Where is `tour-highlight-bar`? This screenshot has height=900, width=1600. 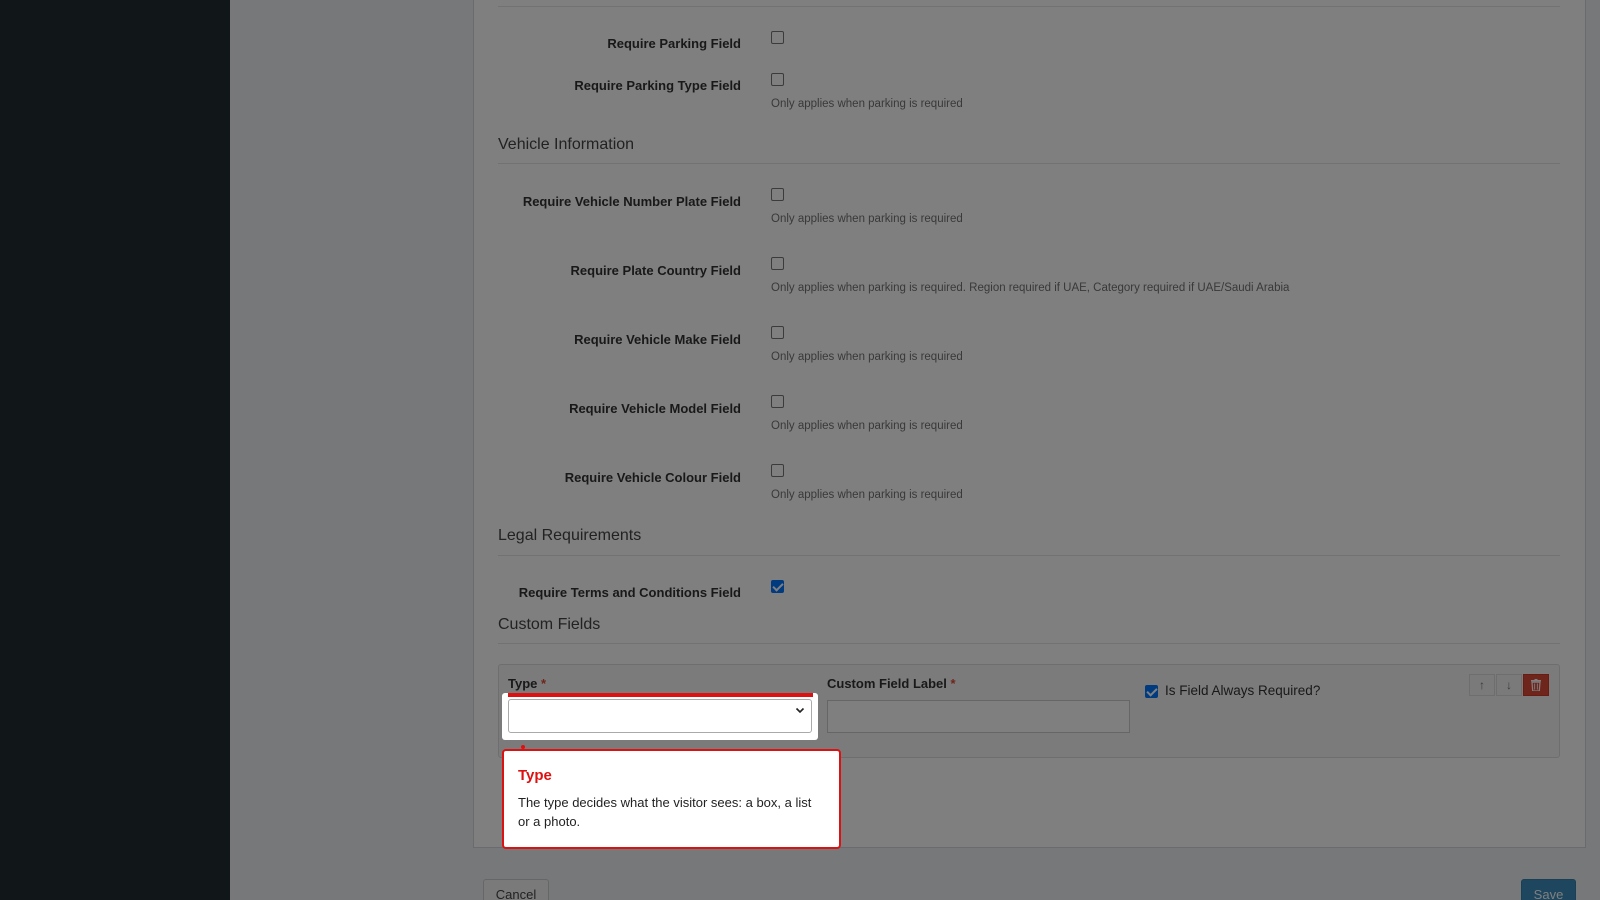
tour-highlight-bar is located at coordinates (660, 695).